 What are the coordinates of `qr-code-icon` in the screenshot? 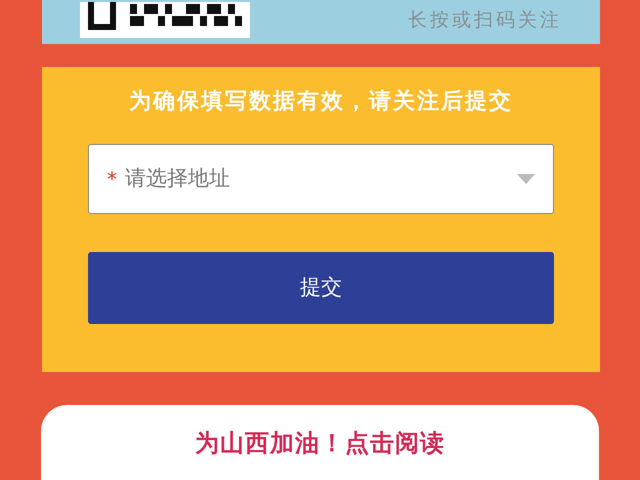 It's located at (165, 20).